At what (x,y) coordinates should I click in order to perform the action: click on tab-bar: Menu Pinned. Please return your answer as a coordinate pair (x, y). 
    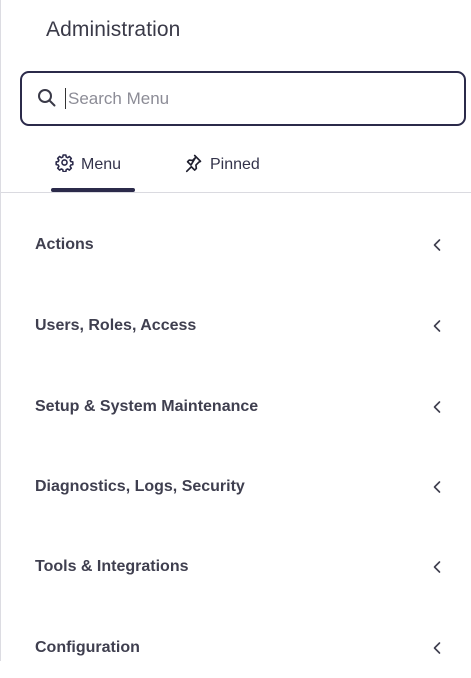
    Looking at the image, I should click on (236, 167).